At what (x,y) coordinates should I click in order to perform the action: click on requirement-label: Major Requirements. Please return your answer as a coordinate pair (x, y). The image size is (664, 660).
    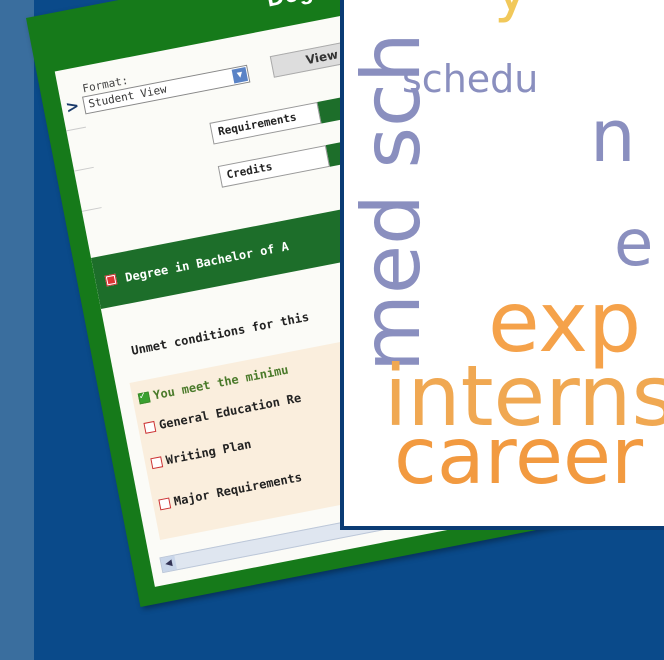
    Looking at the image, I should click on (237, 489).